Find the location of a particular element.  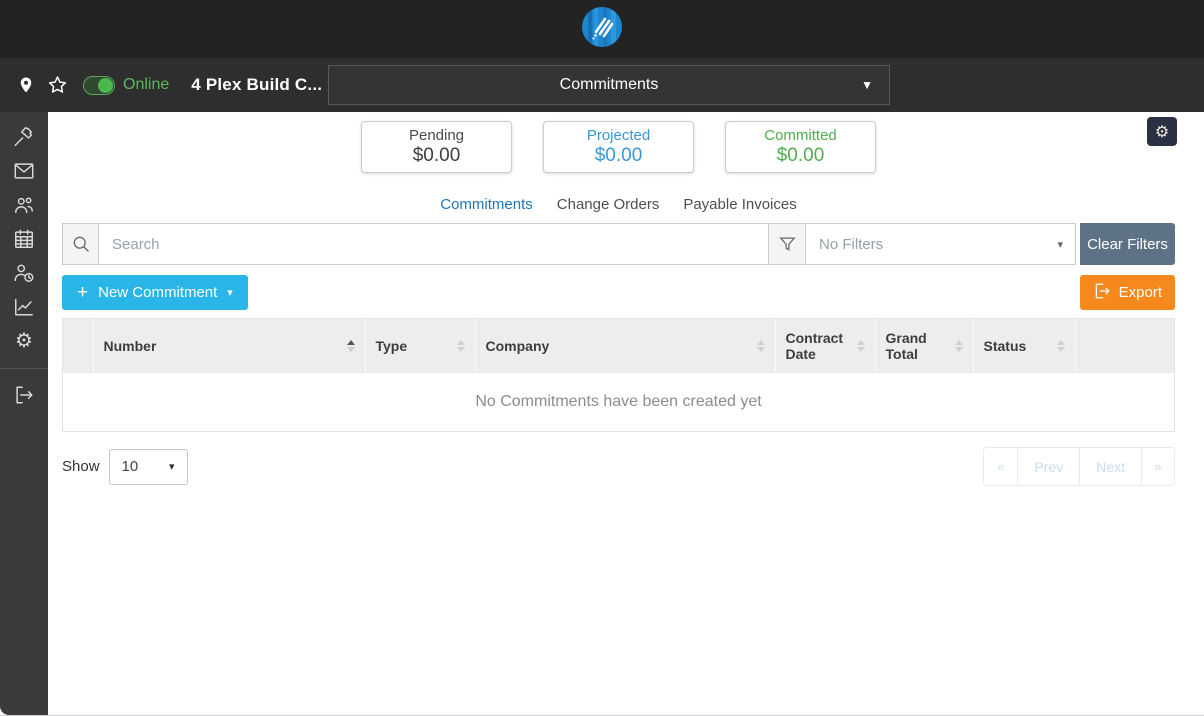

new-commitment-button: + New Commitment ▾ is located at coordinates (155, 292).